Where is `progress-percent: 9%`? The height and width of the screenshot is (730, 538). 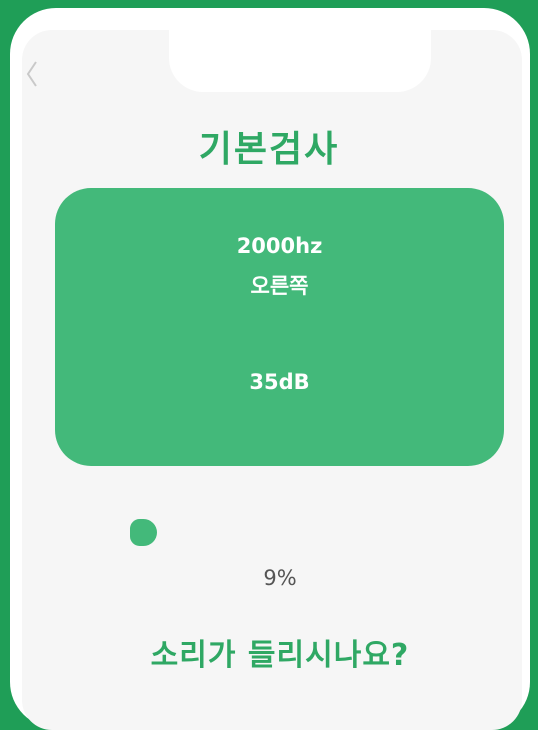
progress-percent: 9% is located at coordinates (280, 578).